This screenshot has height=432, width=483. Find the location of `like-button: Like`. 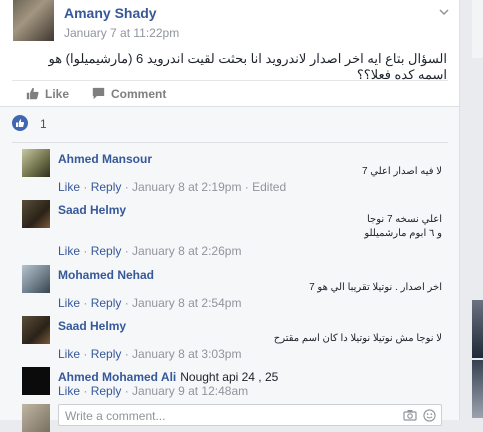

like-button: Like is located at coordinates (47, 94).